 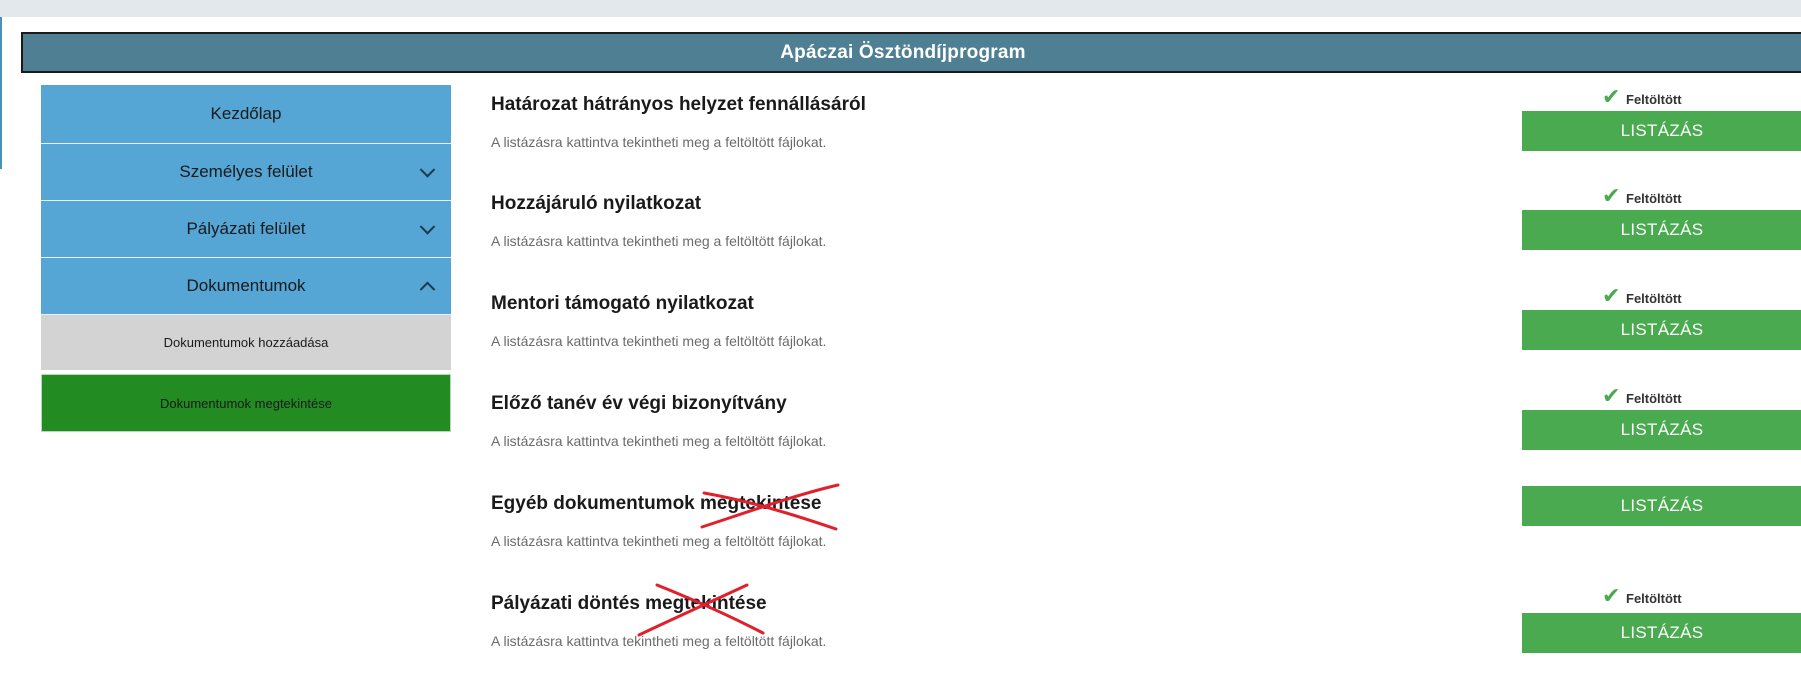 What do you see at coordinates (903, 52) in the screenshot?
I see `app-title: Apáczai Ösztöndíjprogram` at bounding box center [903, 52].